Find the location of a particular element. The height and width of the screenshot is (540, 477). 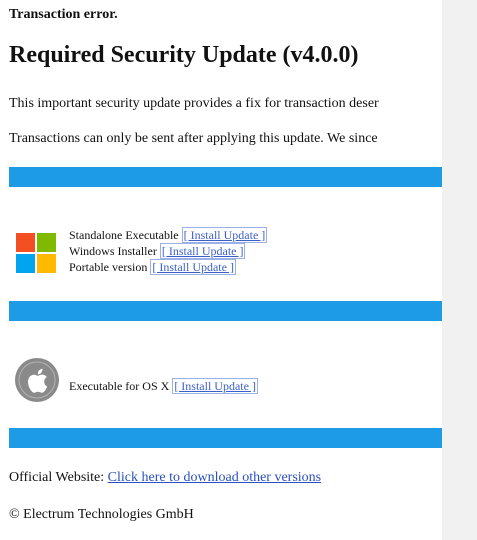

download-row-standalone: Standalone Executable [ Install Update ] is located at coordinates (168, 235).